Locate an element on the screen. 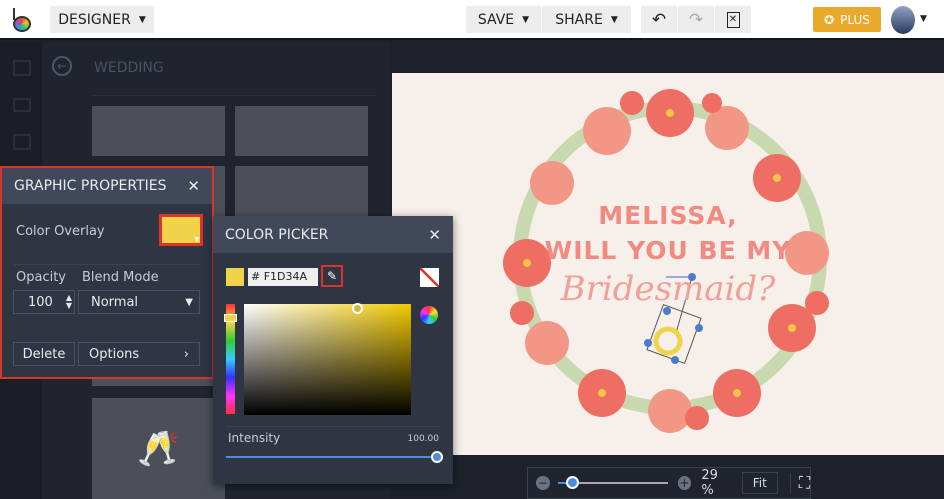 The width and height of the screenshot is (944, 499). panel-title: GRAPHIC PROPERTIES is located at coordinates (90, 186).